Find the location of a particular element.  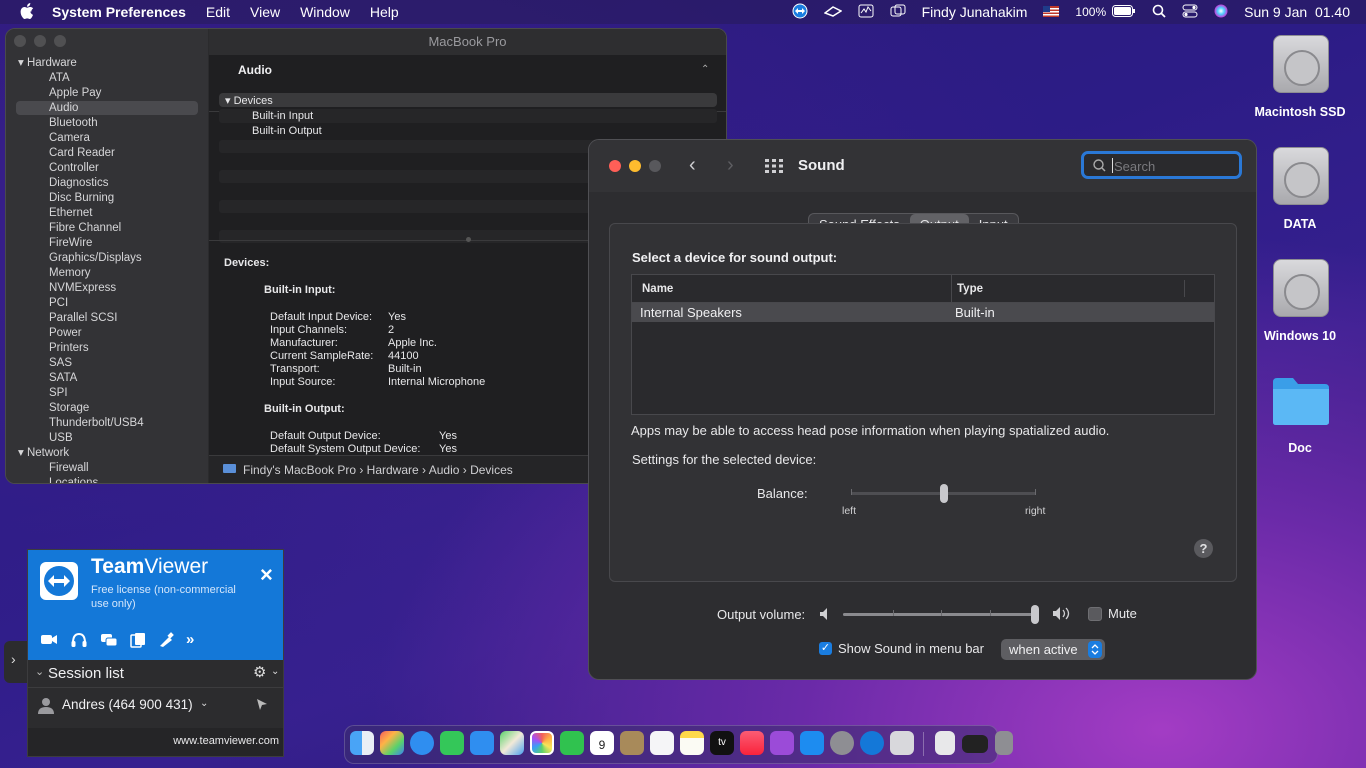

sidebar-item: Apple Pay is located at coordinates (107, 93).